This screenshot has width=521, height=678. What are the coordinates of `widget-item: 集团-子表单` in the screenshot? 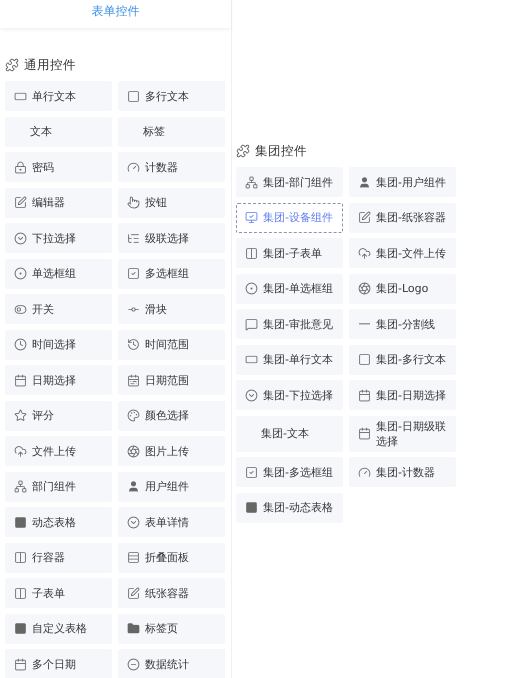 It's located at (289, 253).